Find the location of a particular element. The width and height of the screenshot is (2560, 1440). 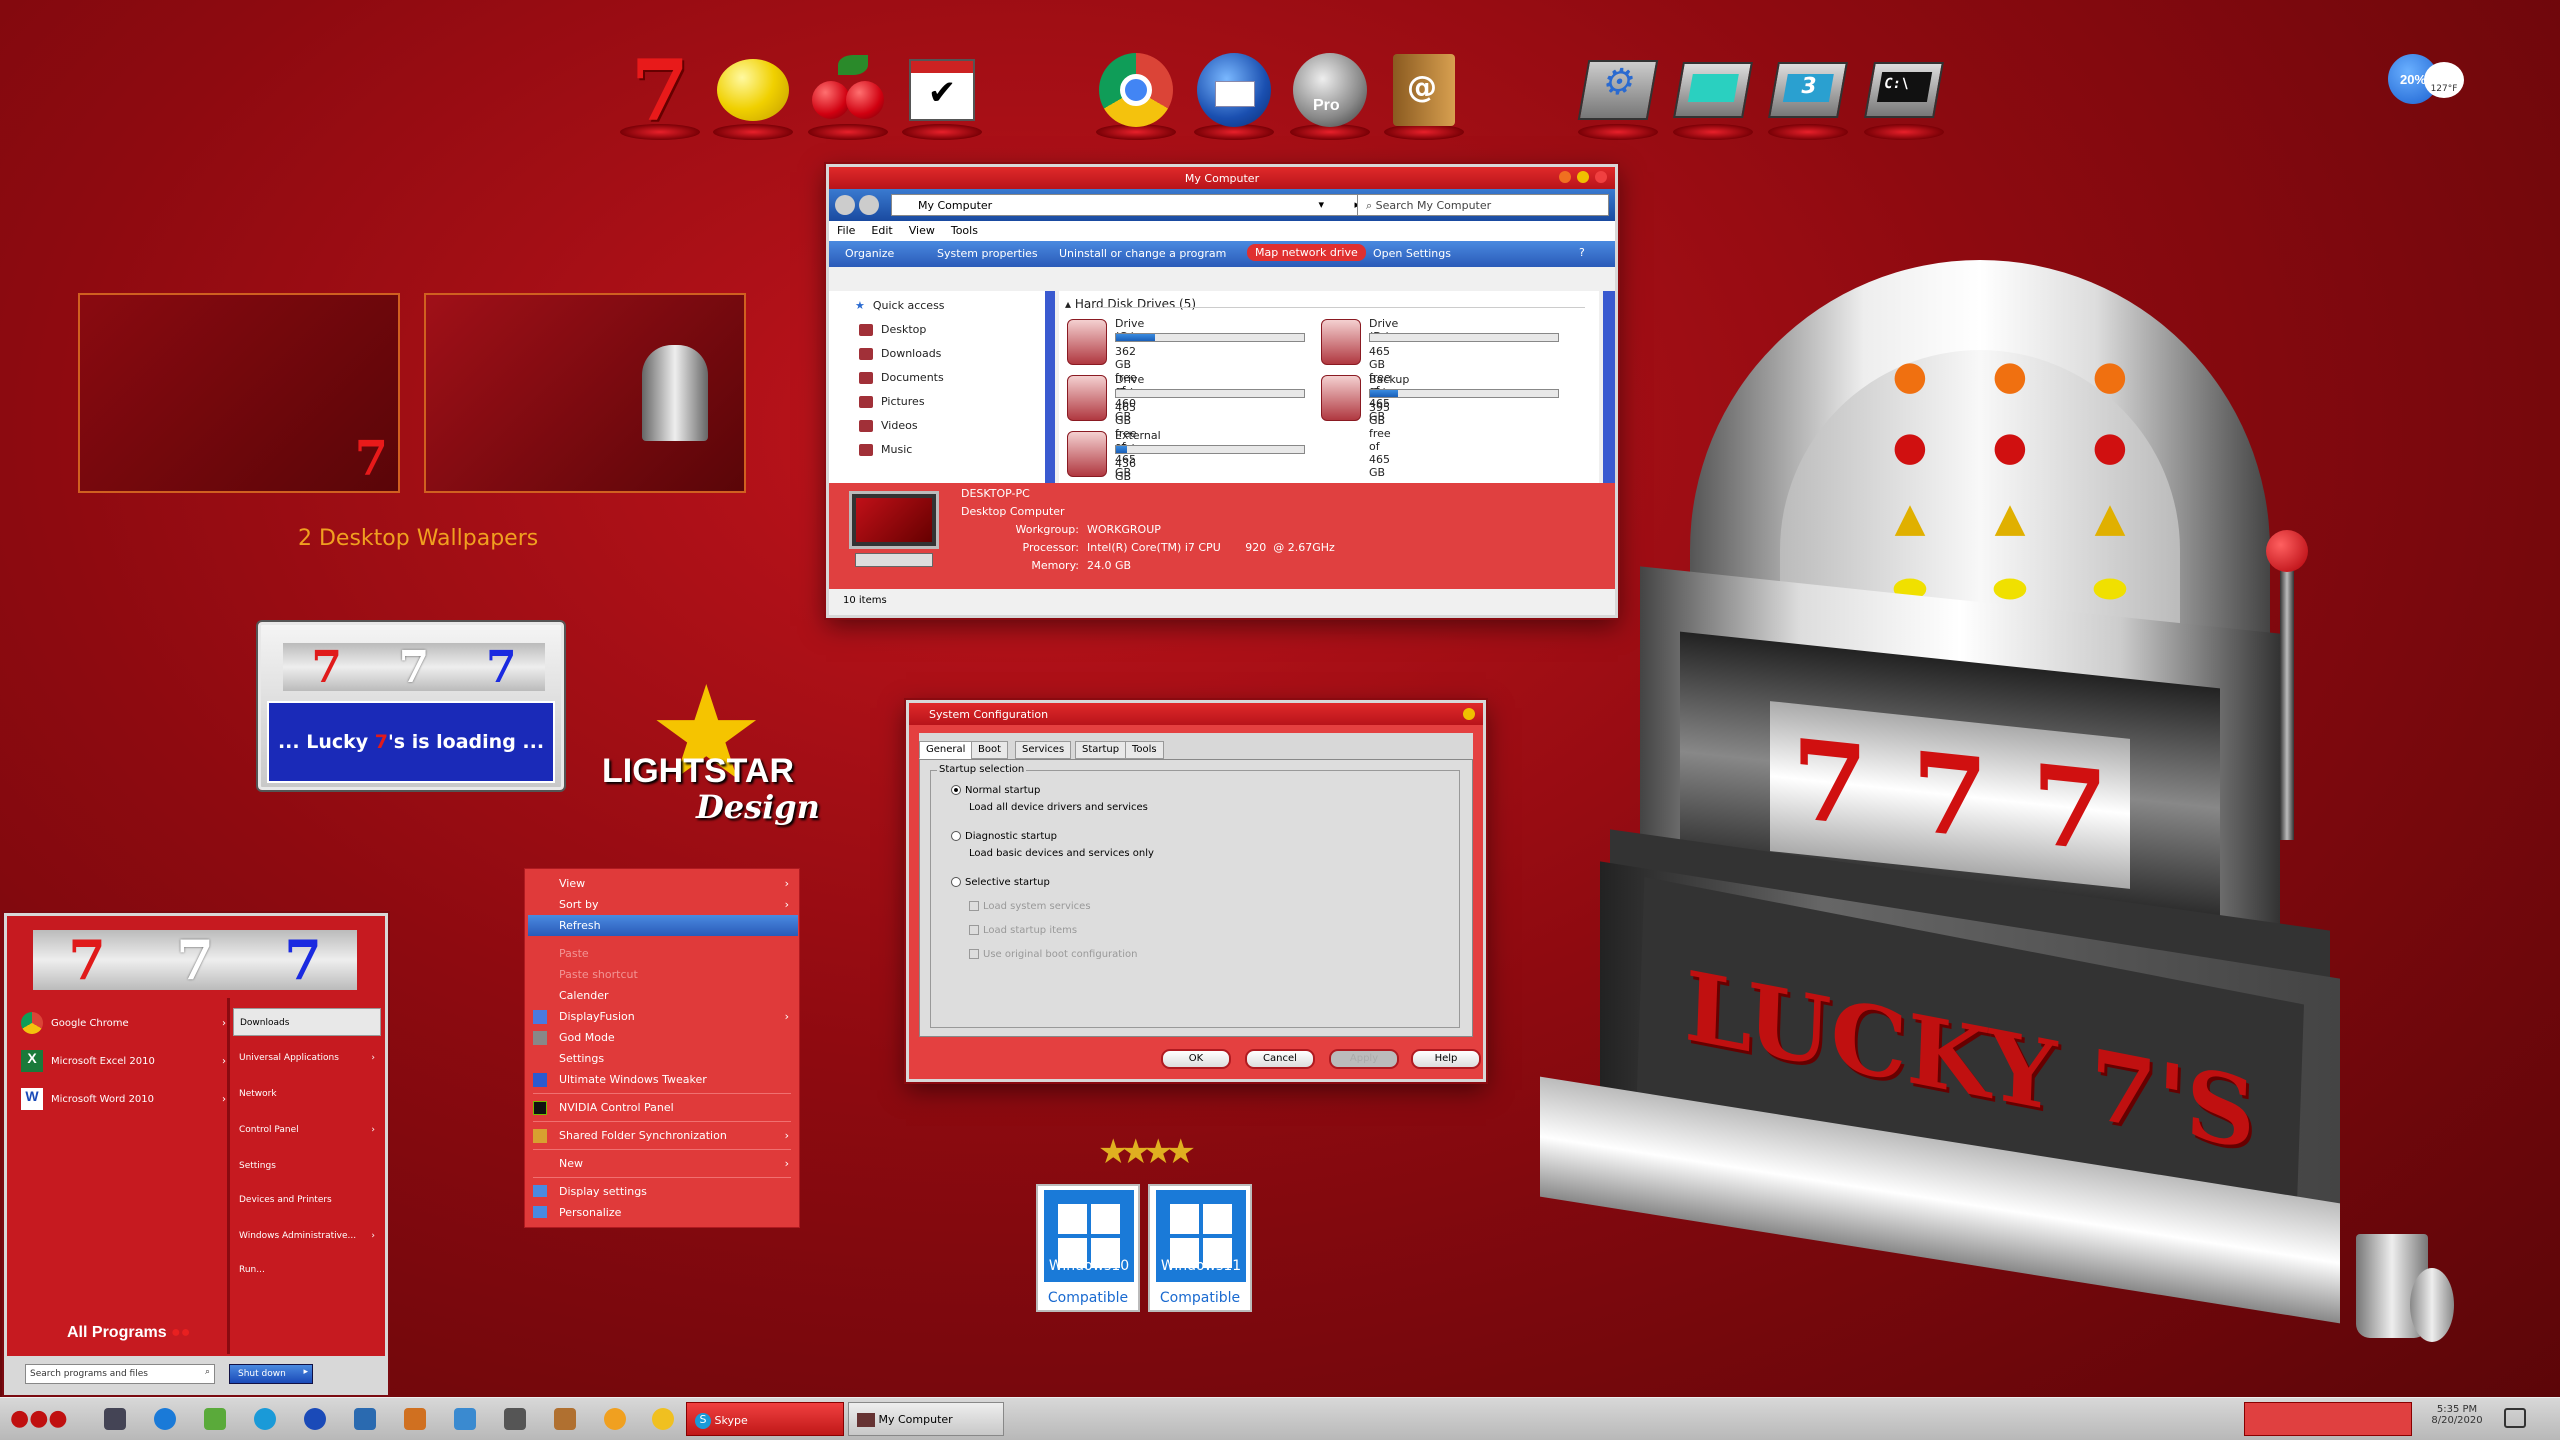

menu-item-settings: Settings is located at coordinates (662, 1058).